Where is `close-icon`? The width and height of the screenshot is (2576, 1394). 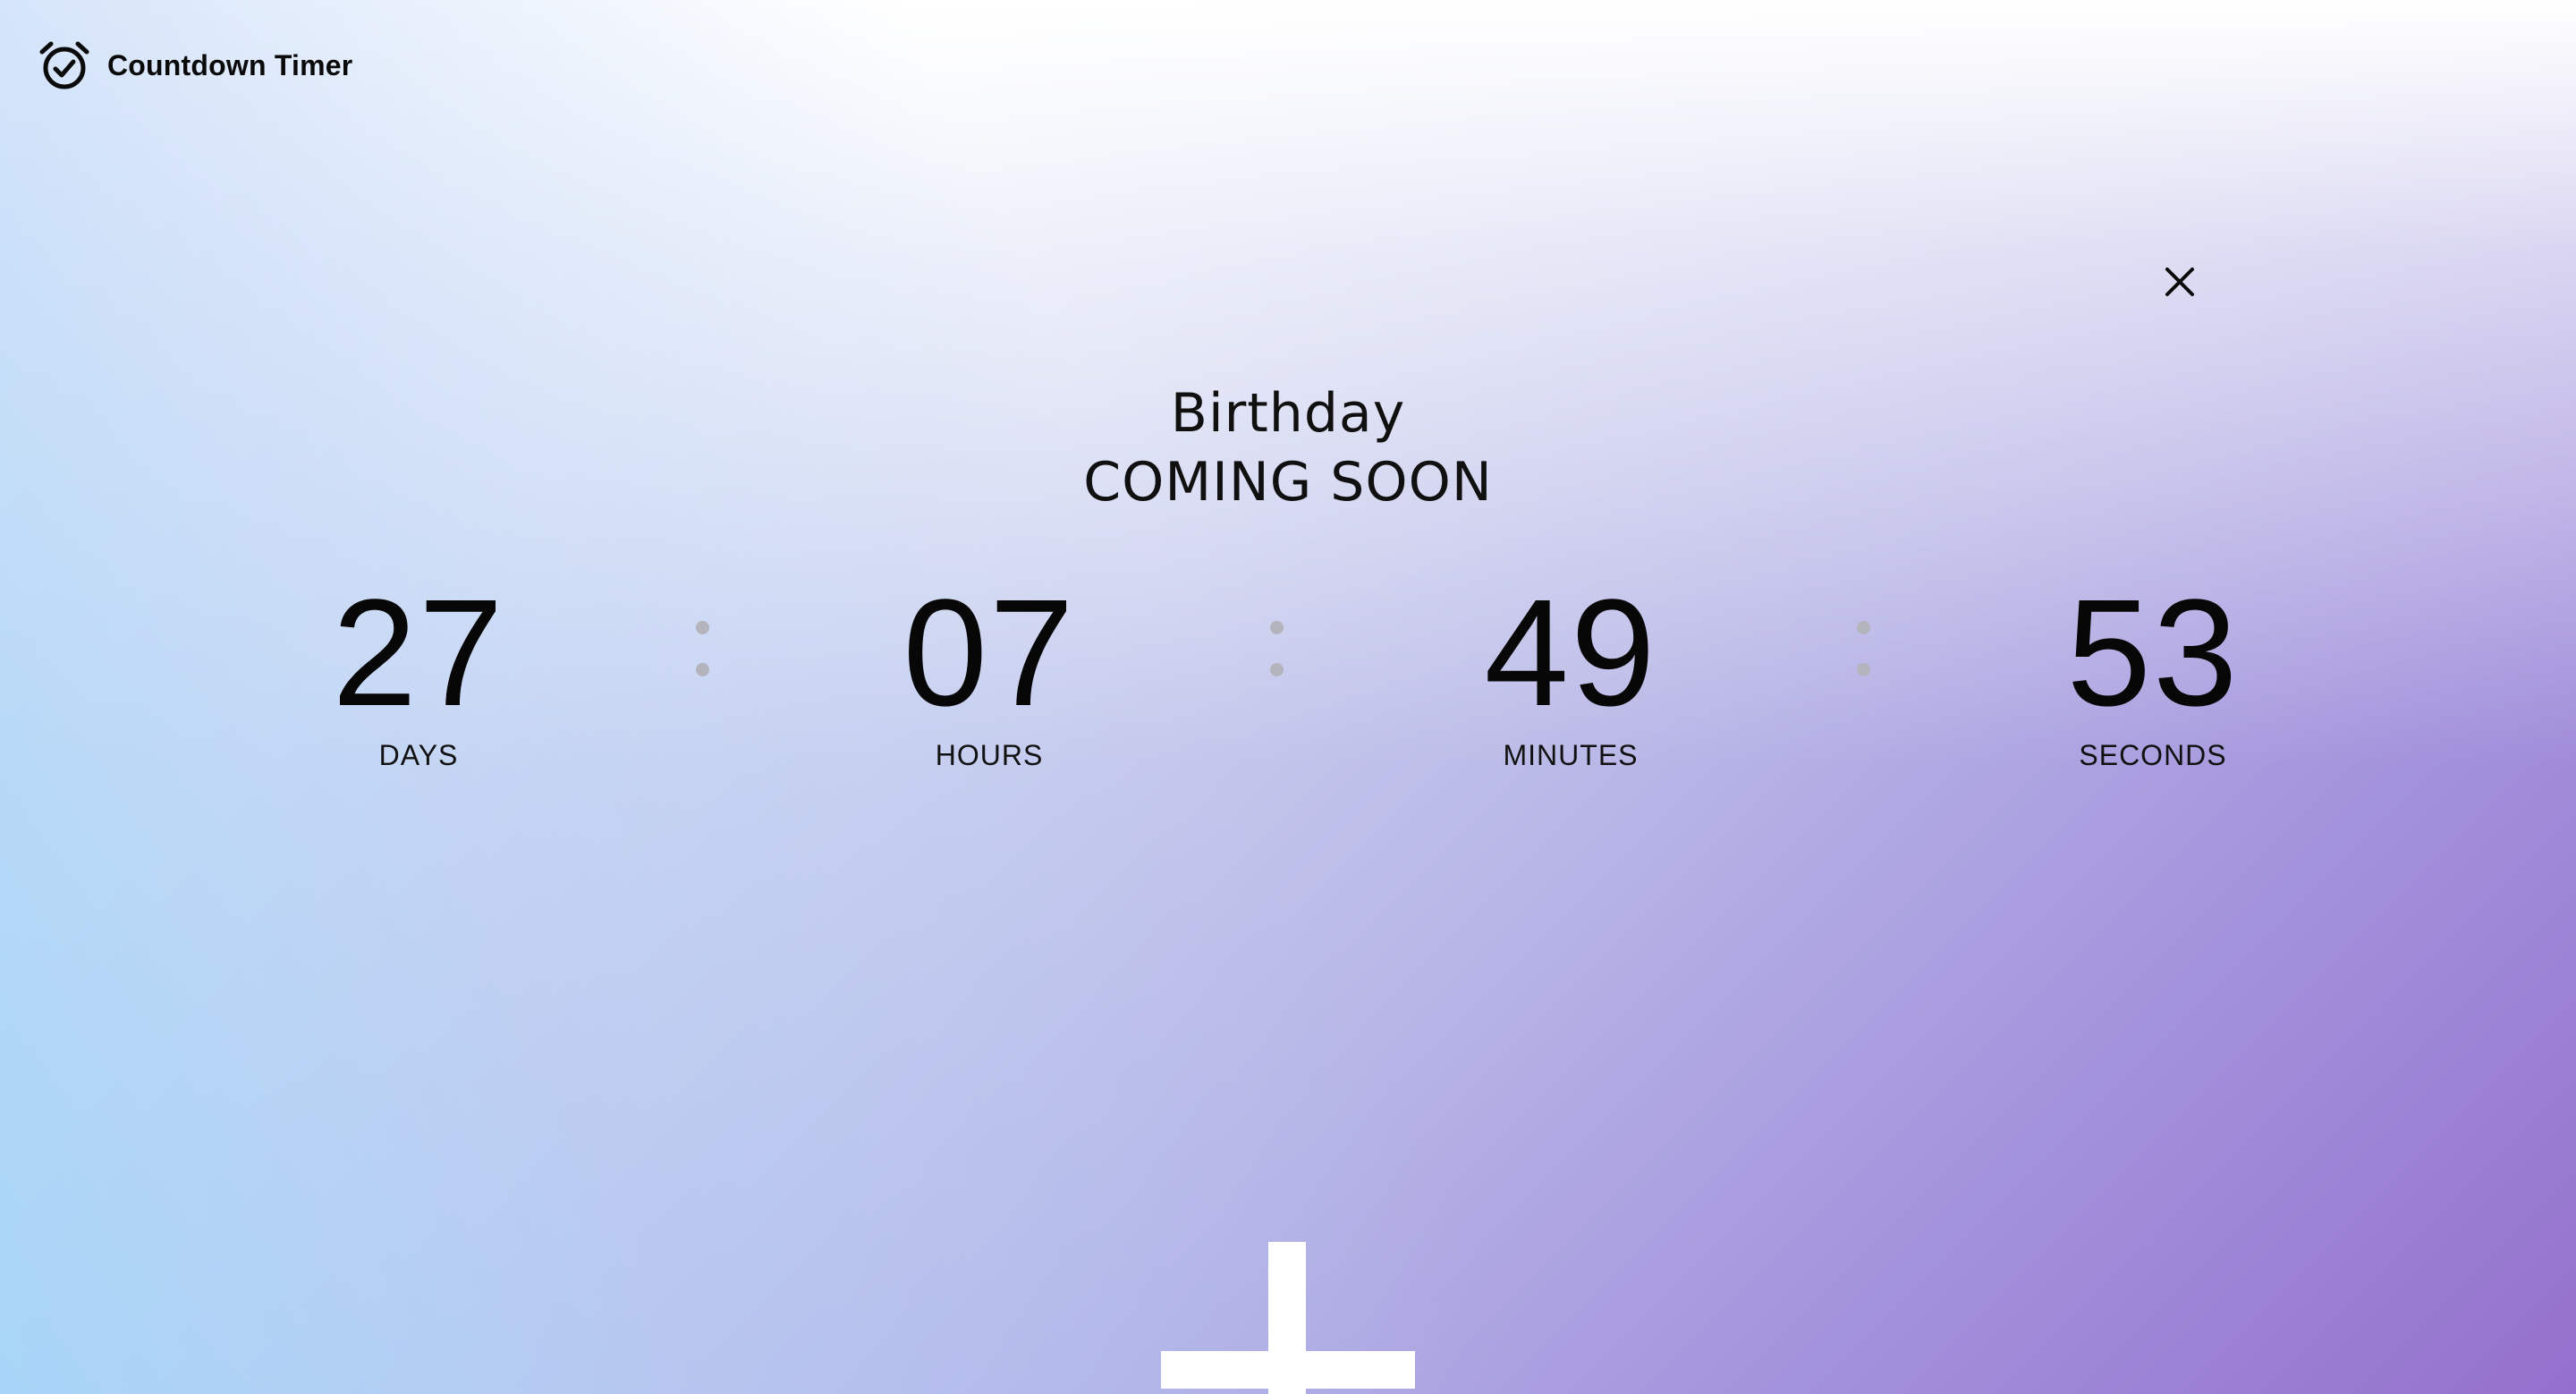
close-icon is located at coordinates (2179, 282).